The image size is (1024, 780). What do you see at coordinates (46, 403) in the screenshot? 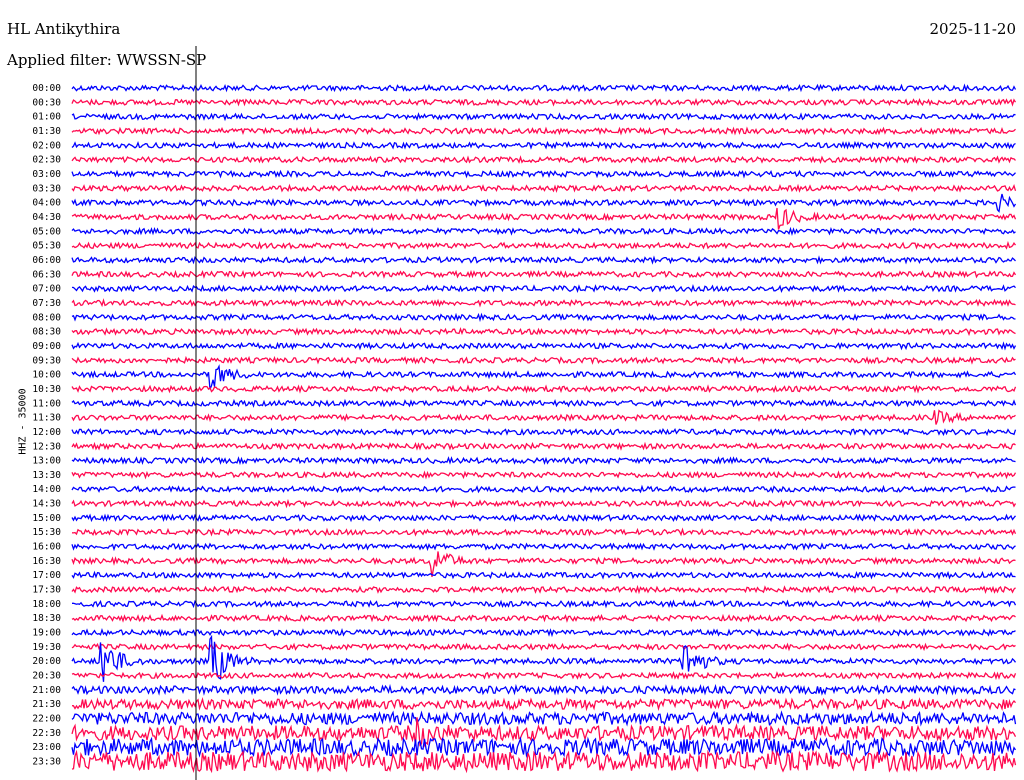
I see `row-time-label: 11:00` at bounding box center [46, 403].